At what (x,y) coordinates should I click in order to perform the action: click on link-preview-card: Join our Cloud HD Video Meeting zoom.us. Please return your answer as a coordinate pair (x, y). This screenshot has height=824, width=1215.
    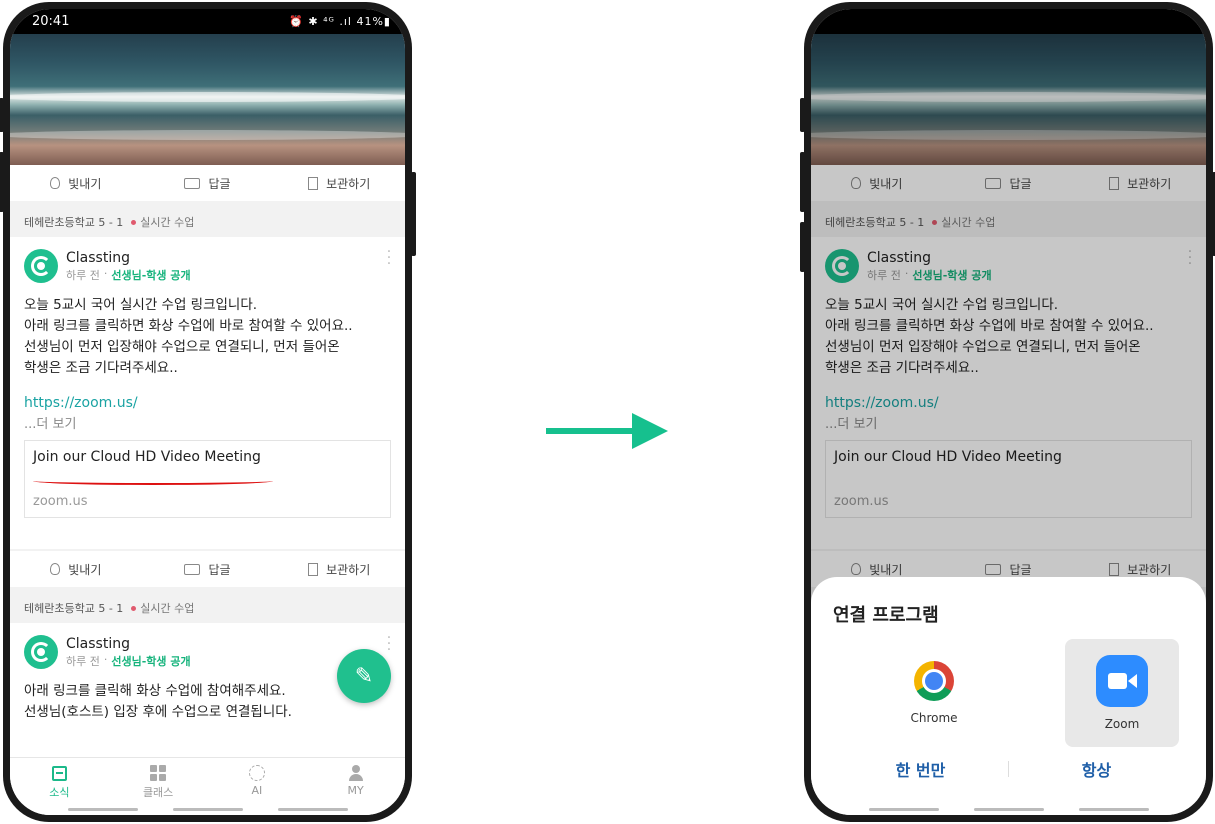
    Looking at the image, I should click on (207, 479).